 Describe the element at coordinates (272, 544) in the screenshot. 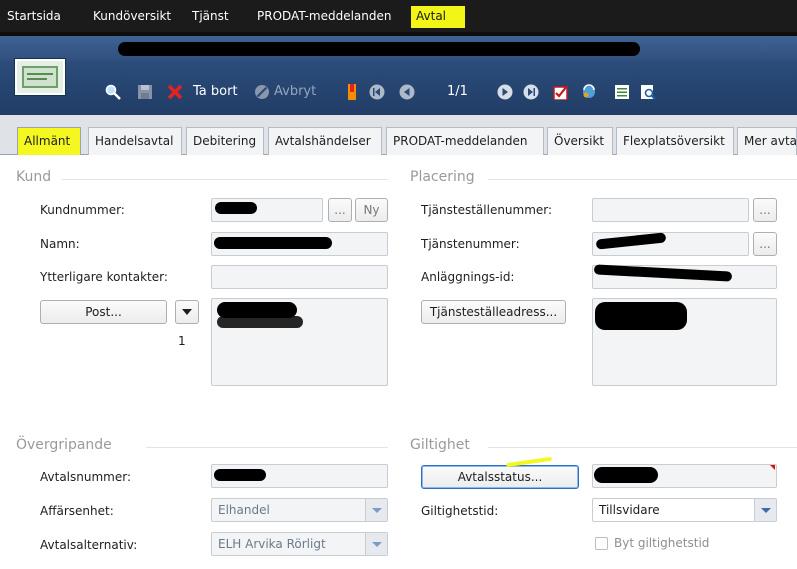

I see `avtalsalternativ-value: ELH Arvika Rörligt` at that location.